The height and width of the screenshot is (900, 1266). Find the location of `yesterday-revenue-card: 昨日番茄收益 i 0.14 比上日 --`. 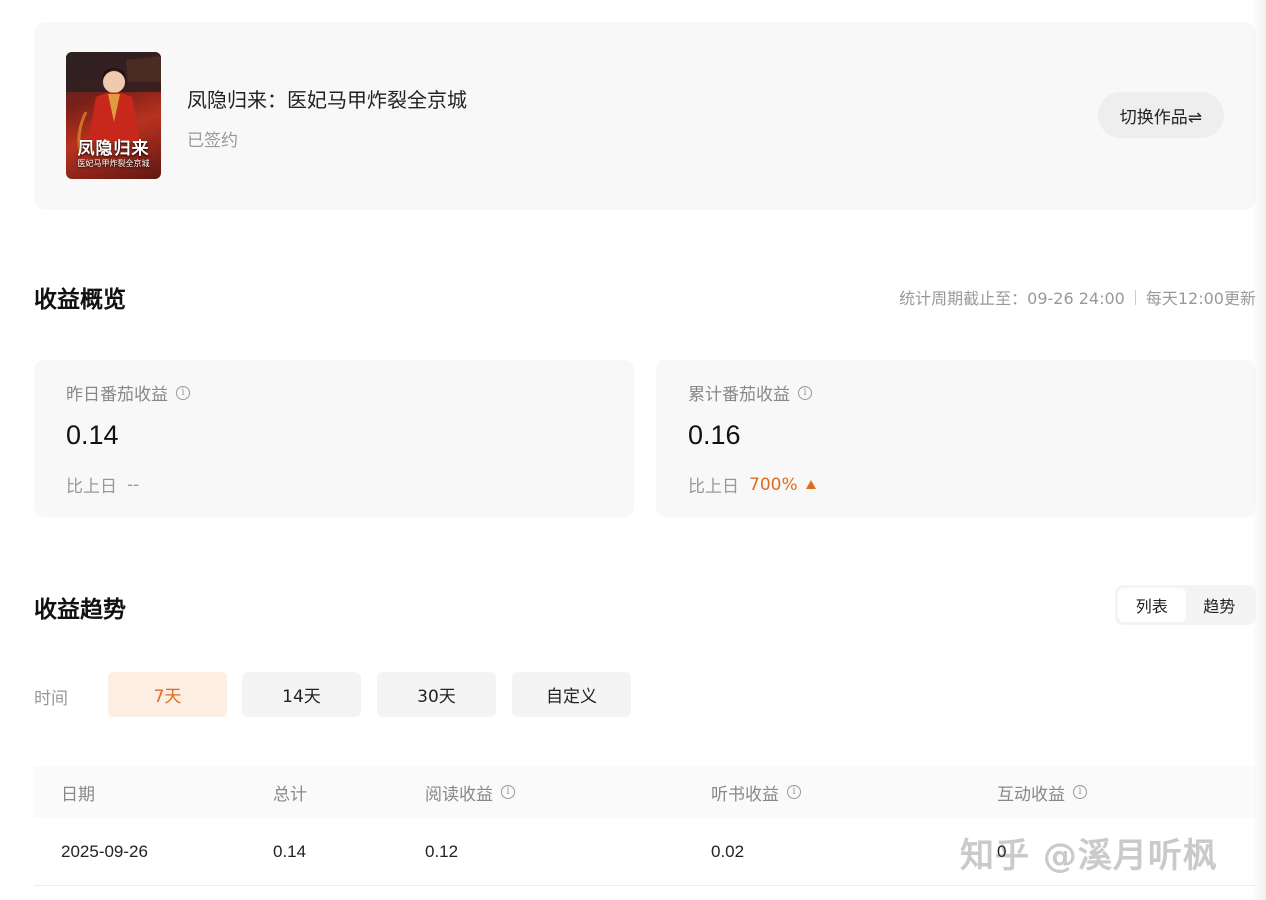

yesterday-revenue-card: 昨日番茄收益 i 0.14 比上日 -- is located at coordinates (334, 438).